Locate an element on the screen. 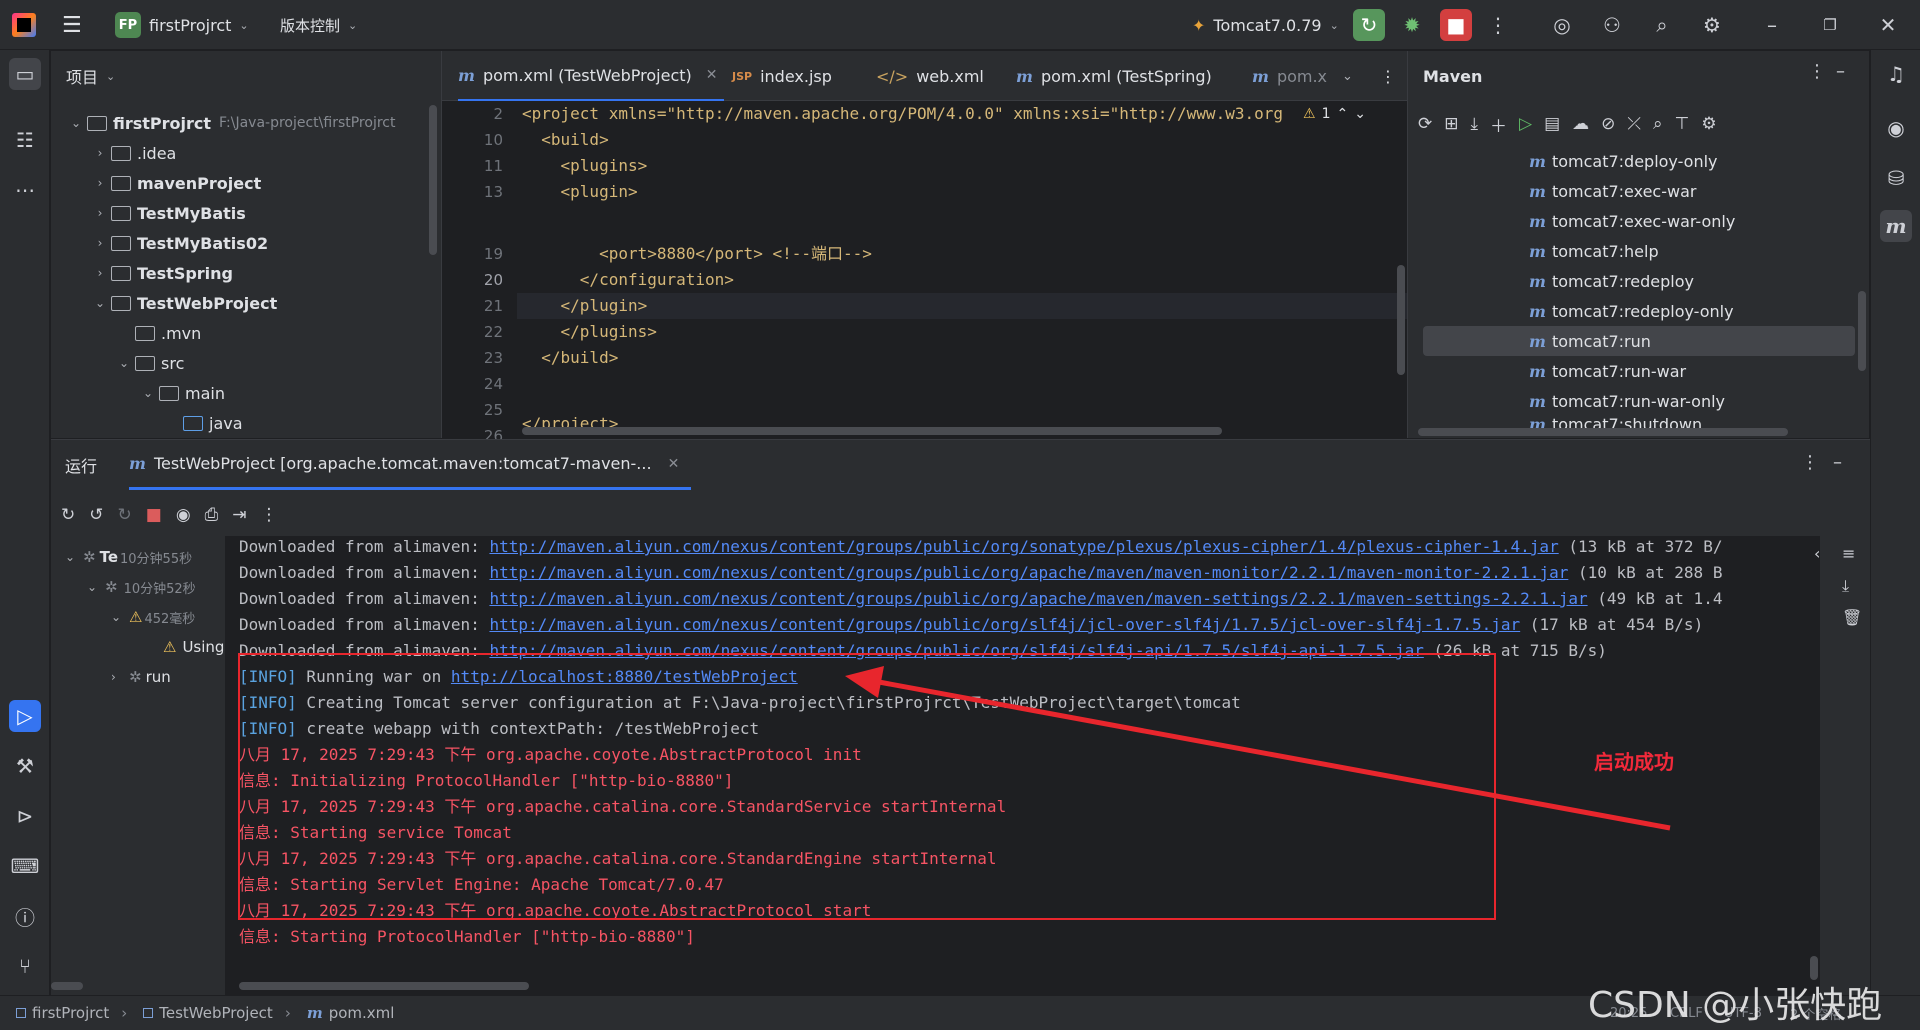 The width and height of the screenshot is (1920, 1030). maven-goal: m tomcat7:deploy-only is located at coordinates (1639, 161).